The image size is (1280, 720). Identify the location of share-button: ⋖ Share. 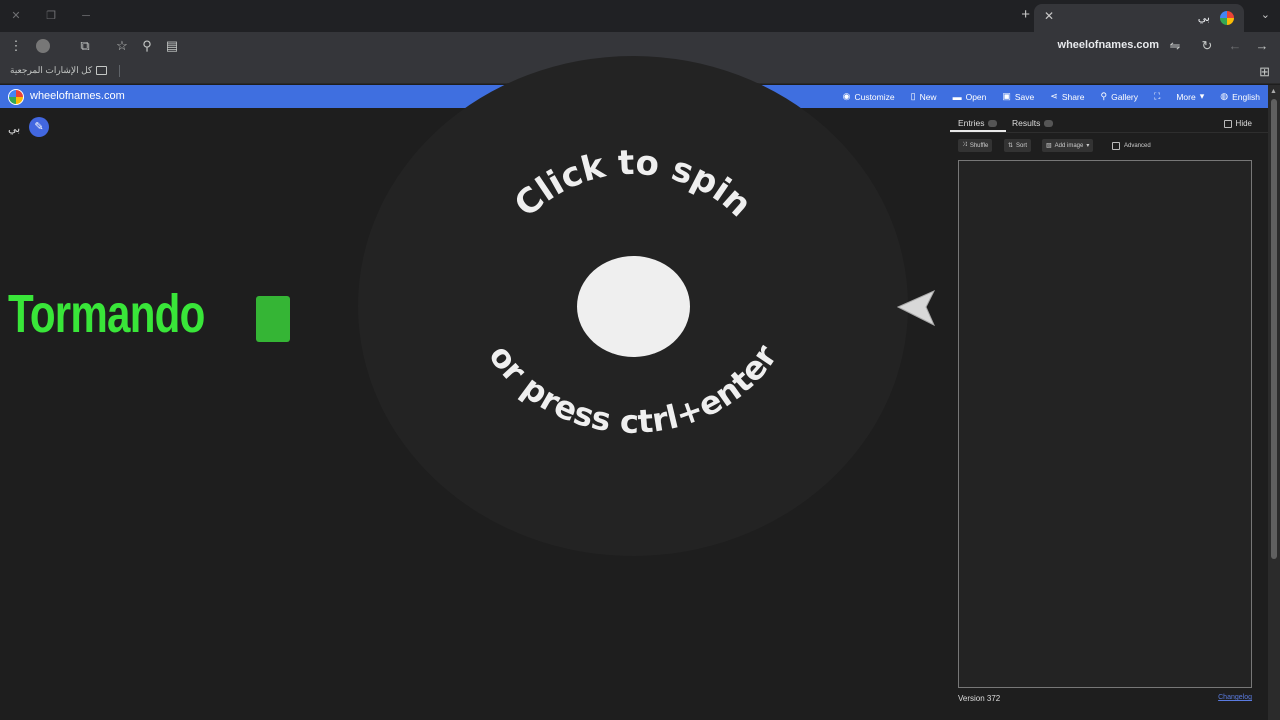
(1067, 96).